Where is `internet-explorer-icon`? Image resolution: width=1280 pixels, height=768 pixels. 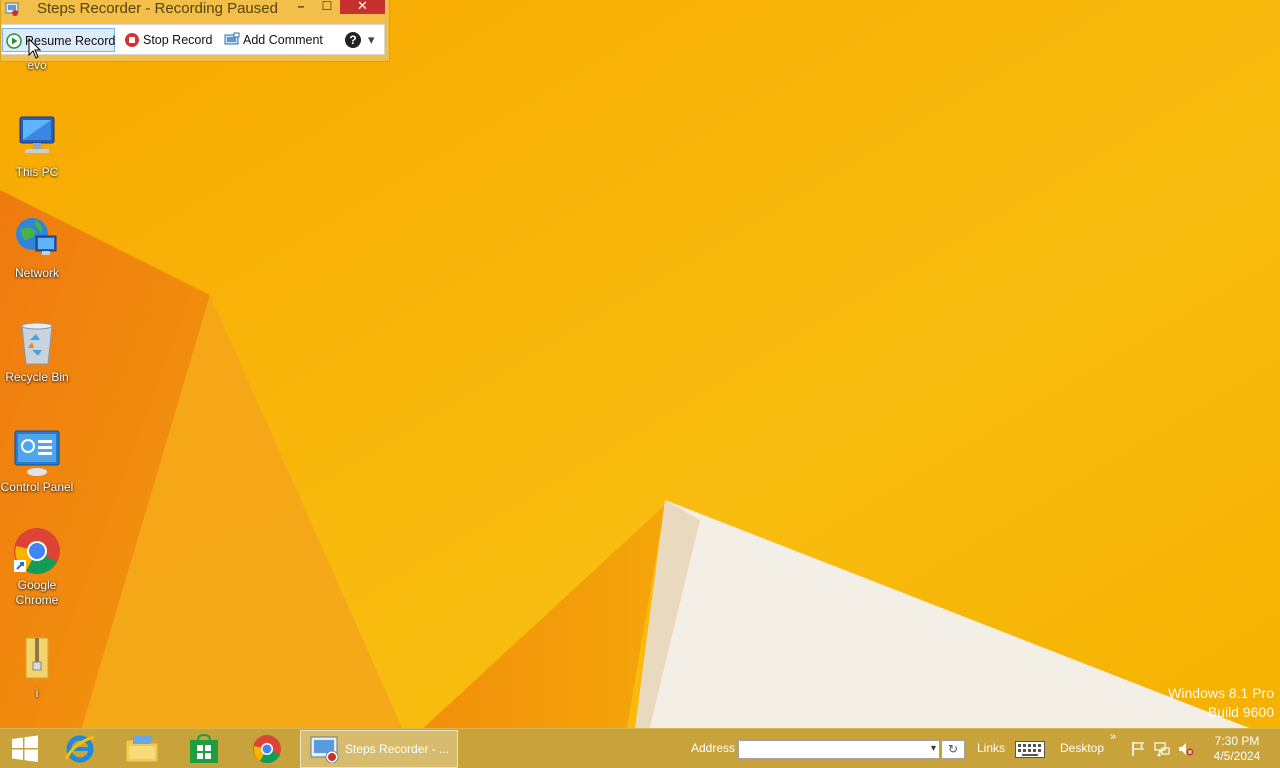
internet-explorer-icon is located at coordinates (79, 749).